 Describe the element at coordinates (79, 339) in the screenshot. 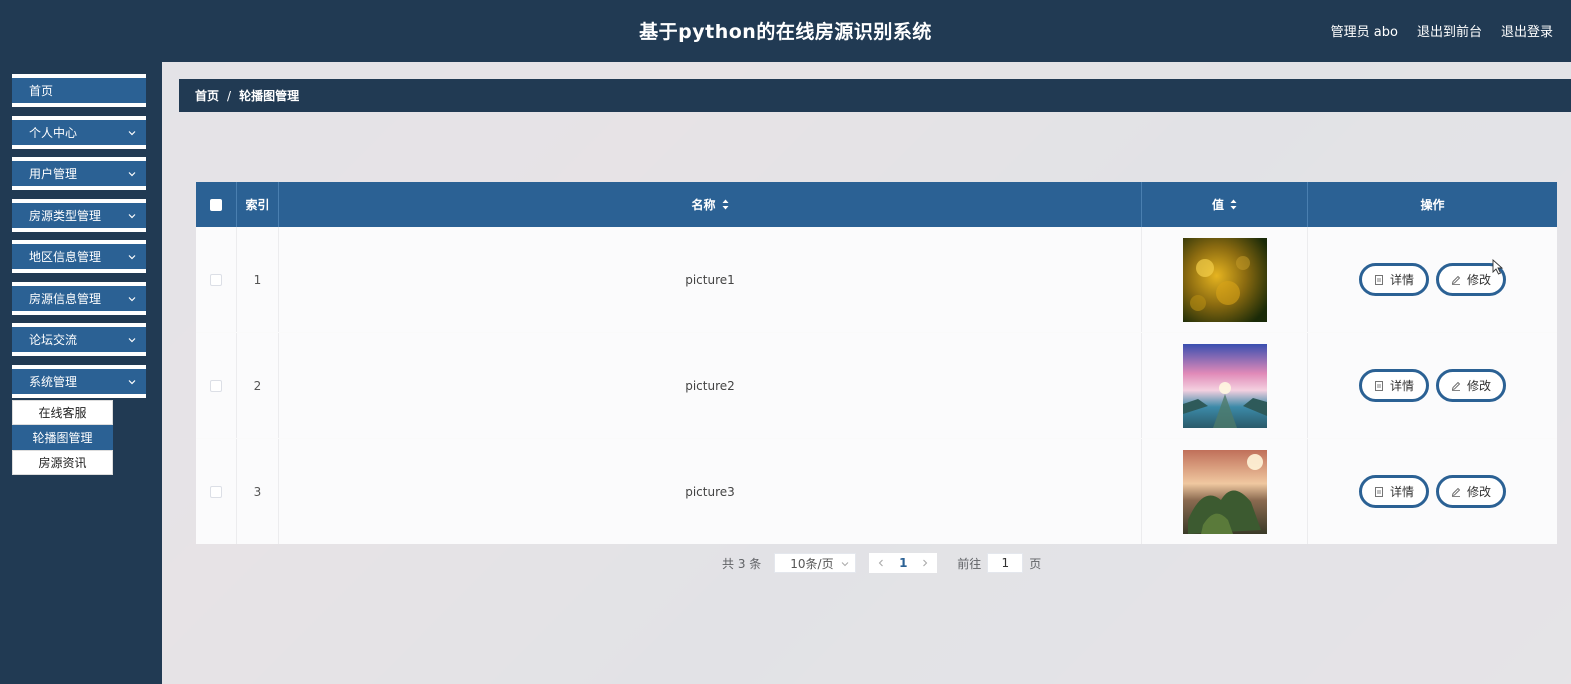

I see `sidebar-item-forum: 论坛交流` at that location.